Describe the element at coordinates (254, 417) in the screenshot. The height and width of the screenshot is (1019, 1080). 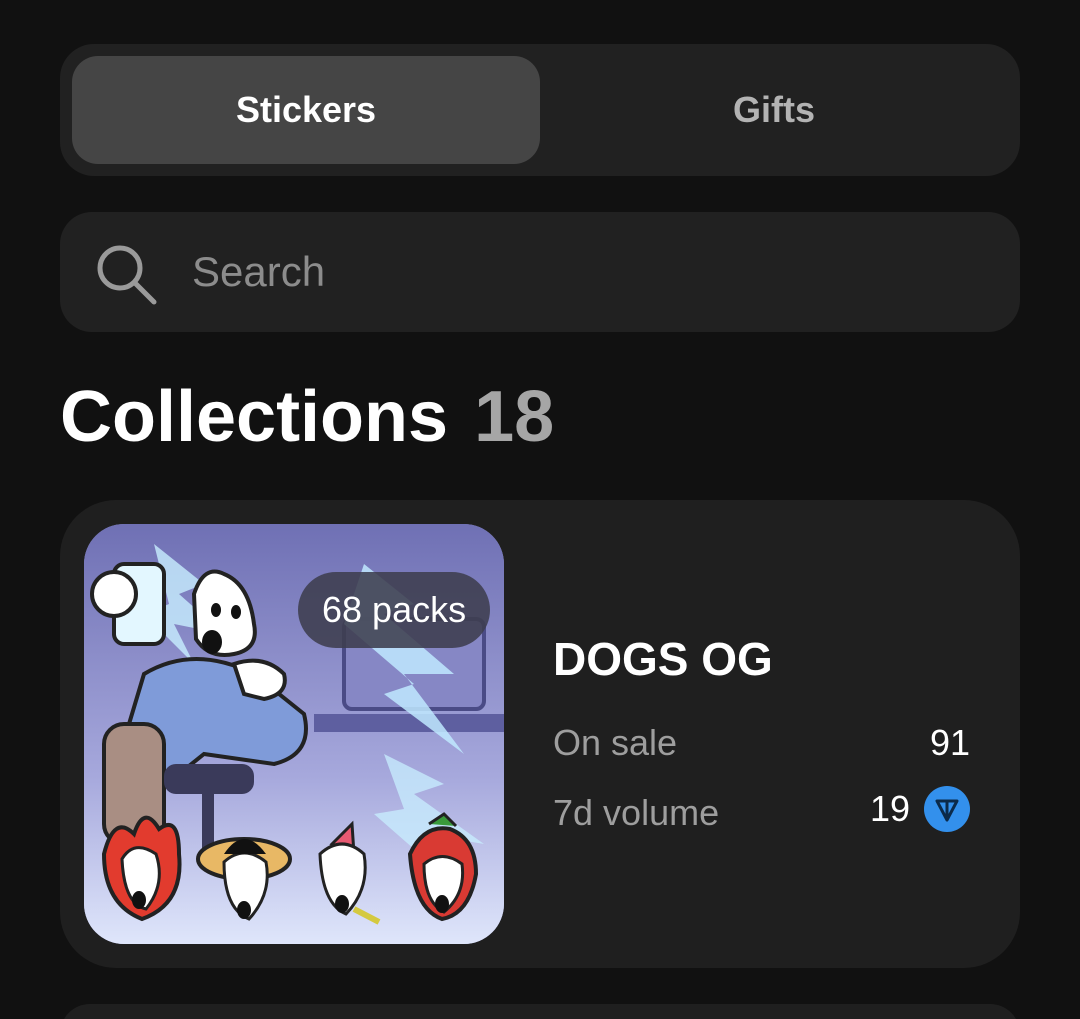
I see `collections-title: Collections` at that location.